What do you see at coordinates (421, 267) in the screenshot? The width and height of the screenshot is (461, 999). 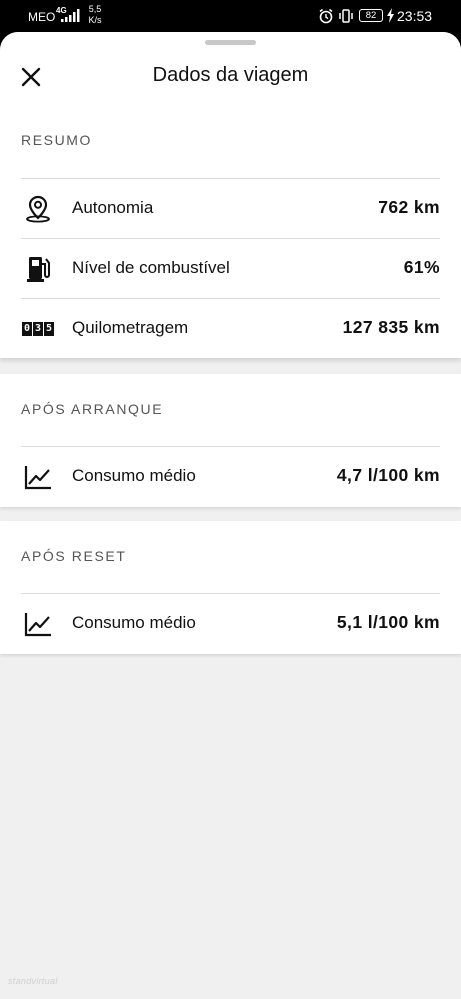 I see `row-value: 61%` at bounding box center [421, 267].